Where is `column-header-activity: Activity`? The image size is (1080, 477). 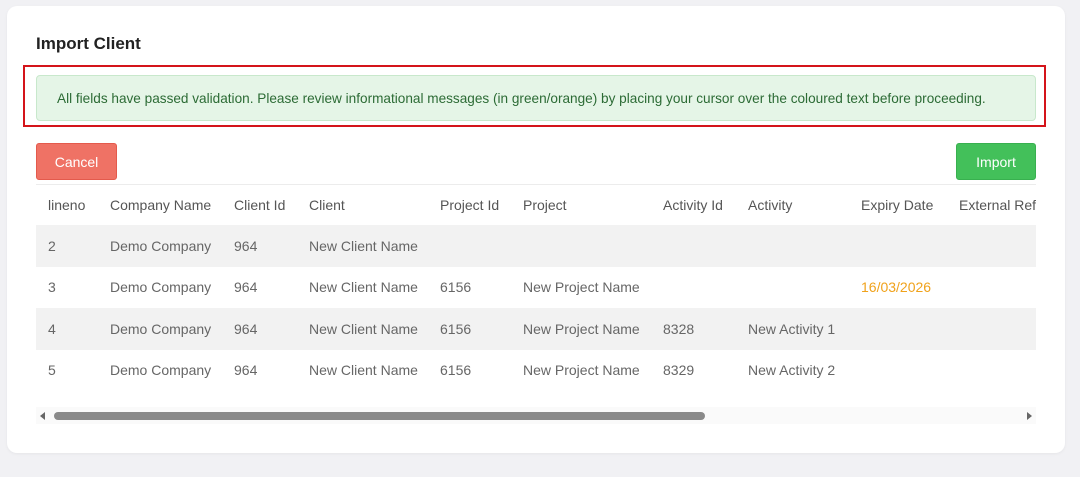
column-header-activity: Activity is located at coordinates (792, 205).